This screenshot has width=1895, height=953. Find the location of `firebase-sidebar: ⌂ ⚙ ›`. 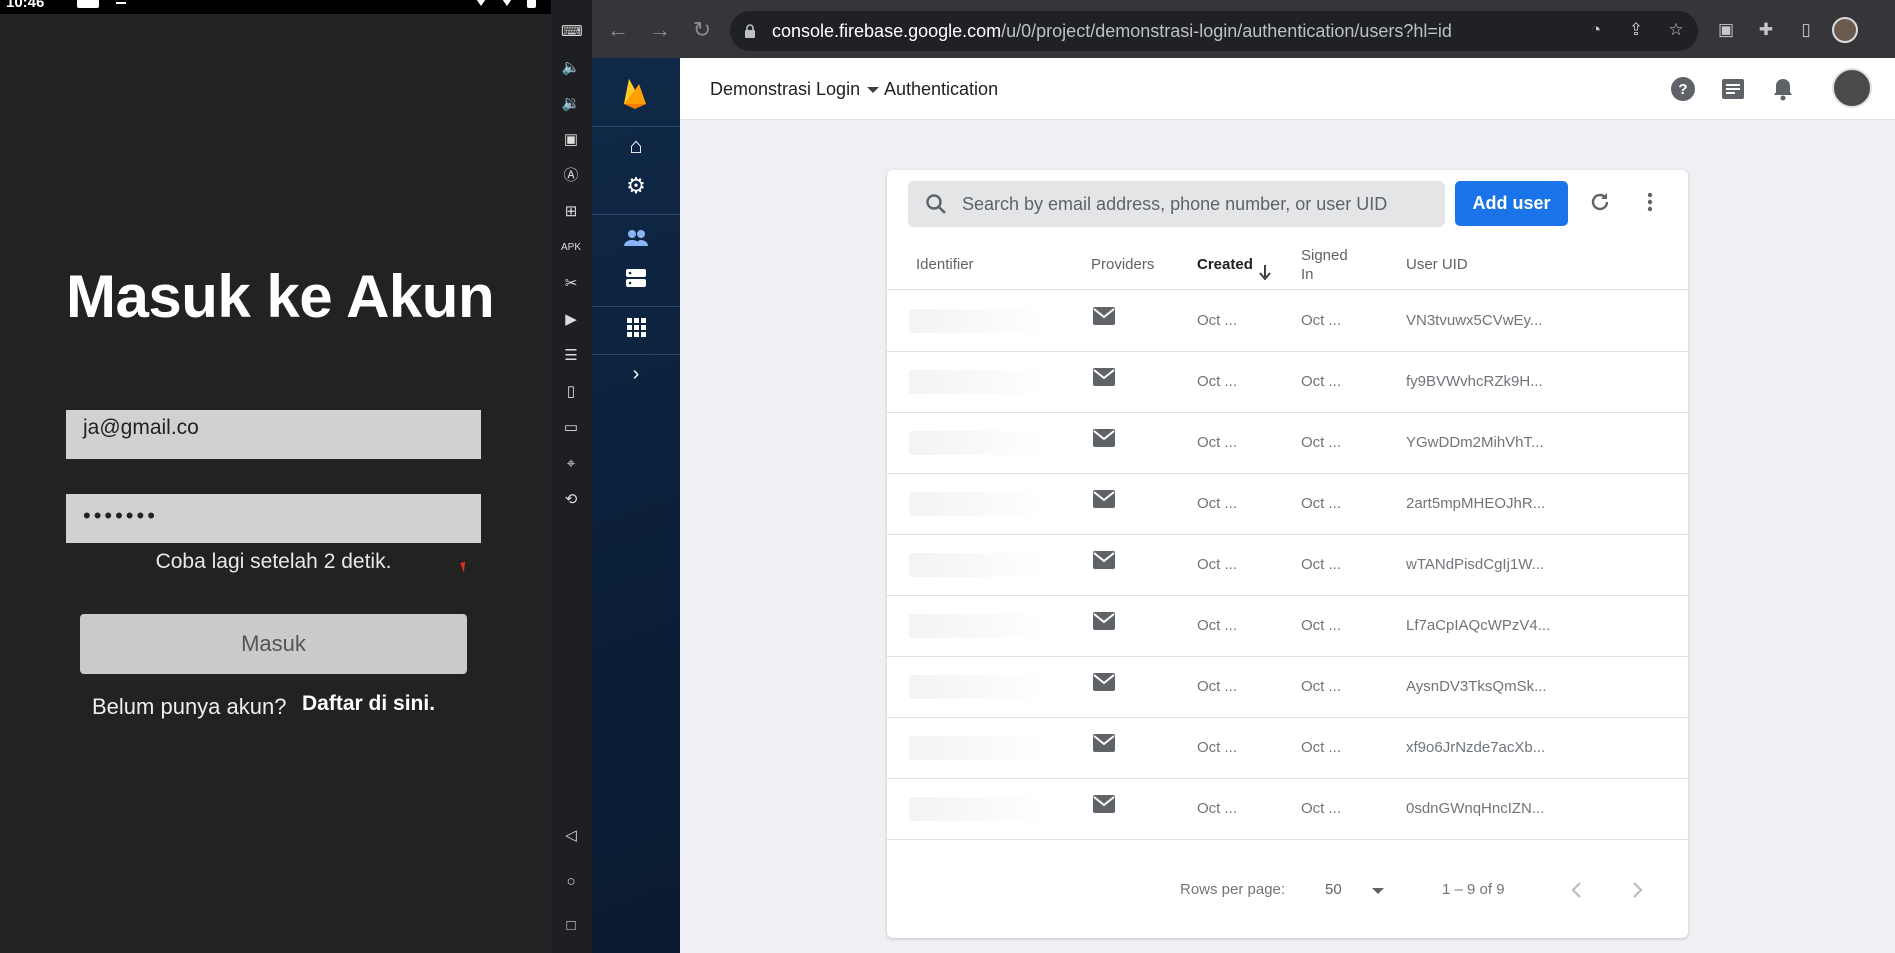

firebase-sidebar: ⌂ ⚙ › is located at coordinates (636, 505).